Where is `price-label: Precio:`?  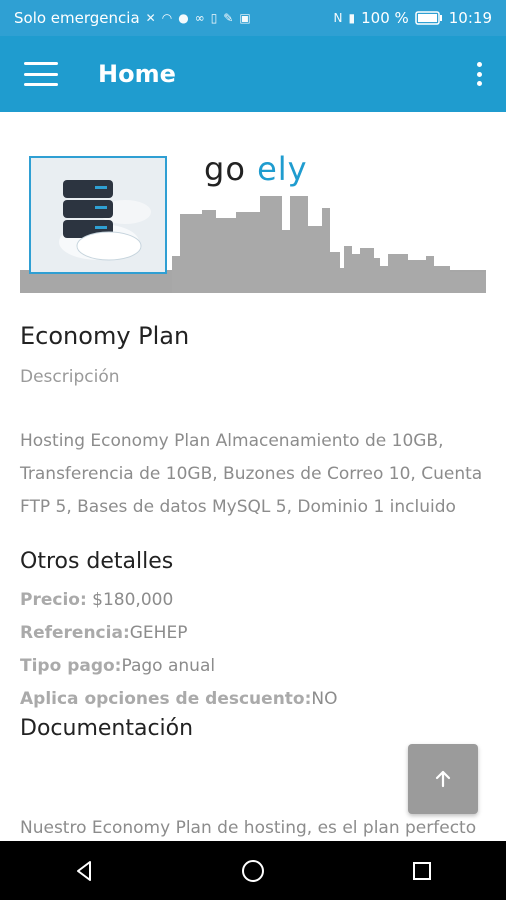 price-label: Precio: is located at coordinates (53, 600).